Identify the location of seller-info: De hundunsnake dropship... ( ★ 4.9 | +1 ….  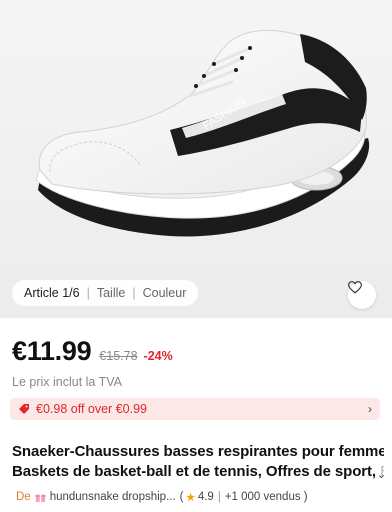
(162, 497).